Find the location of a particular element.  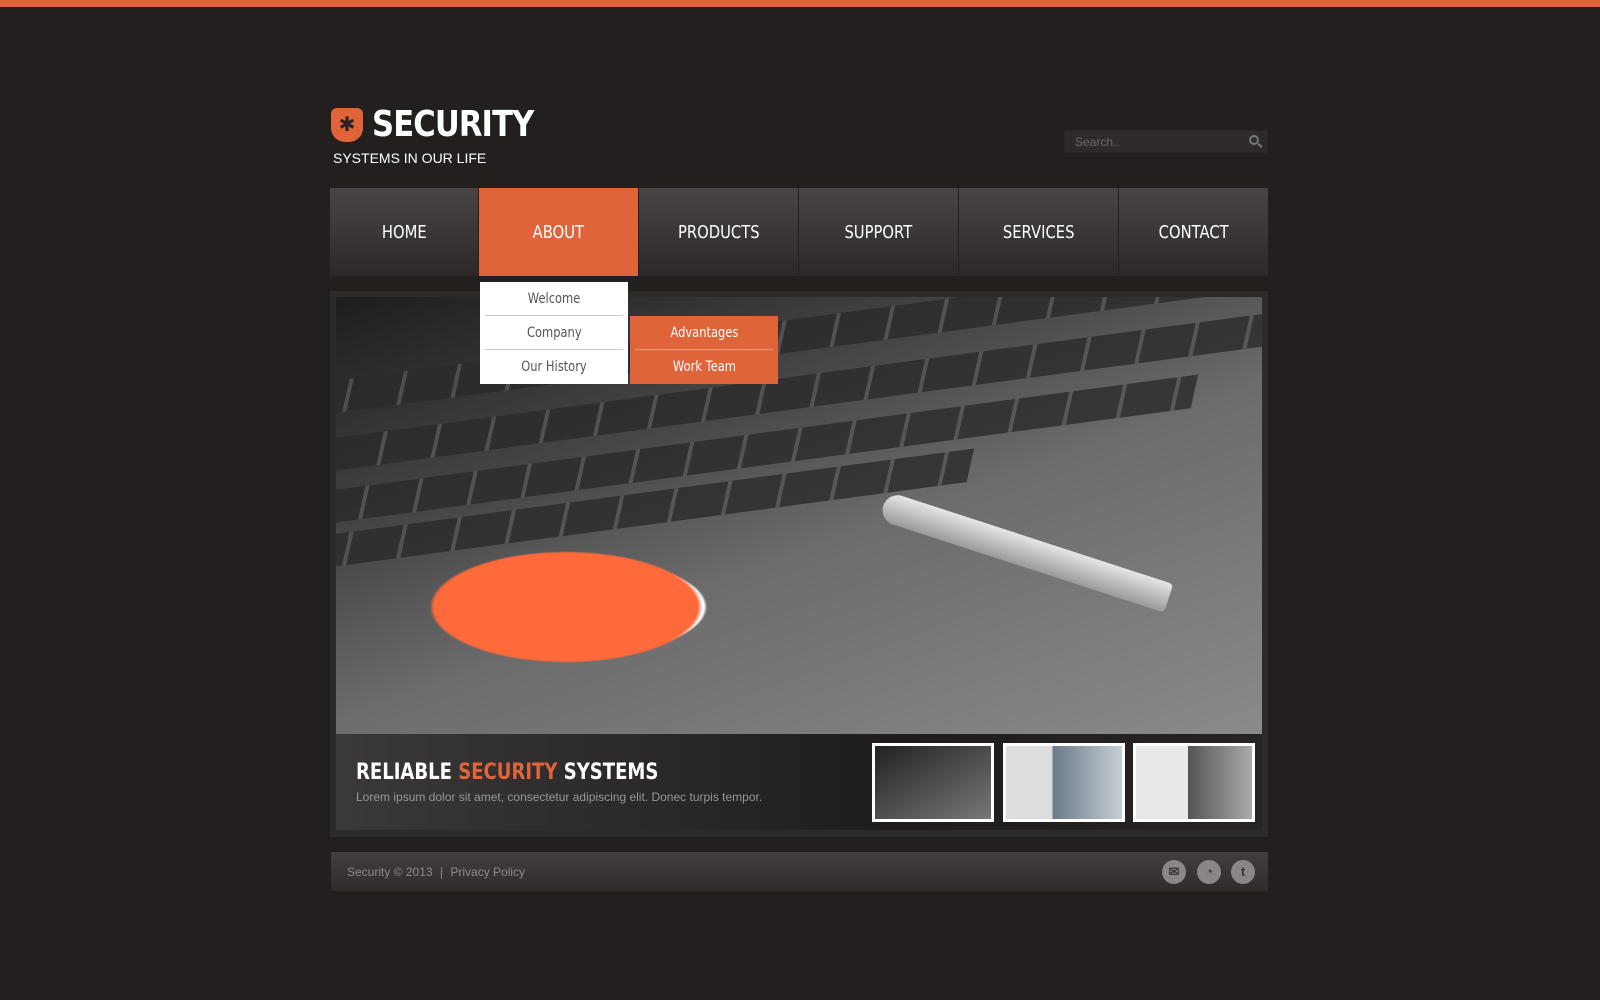

menu-label: Welcome is located at coordinates (554, 298).